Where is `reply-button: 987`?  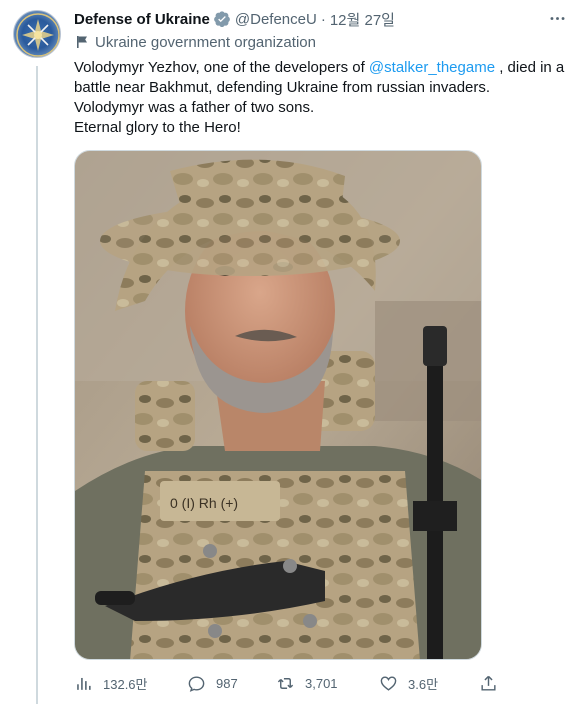 reply-button: 987 is located at coordinates (212, 683).